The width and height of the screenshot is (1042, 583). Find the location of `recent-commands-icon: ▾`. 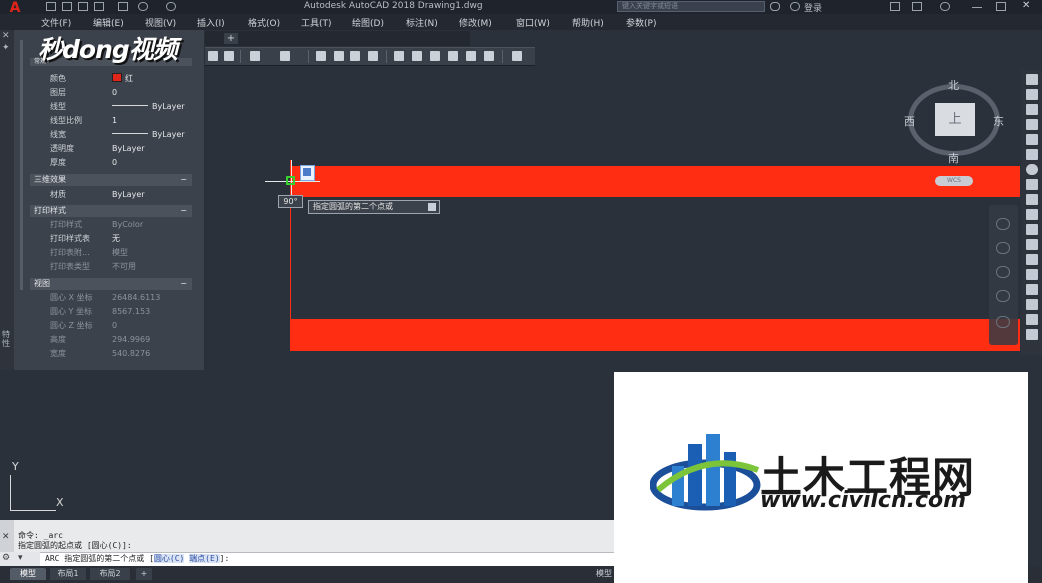

recent-commands-icon: ▾ is located at coordinates (20, 558).